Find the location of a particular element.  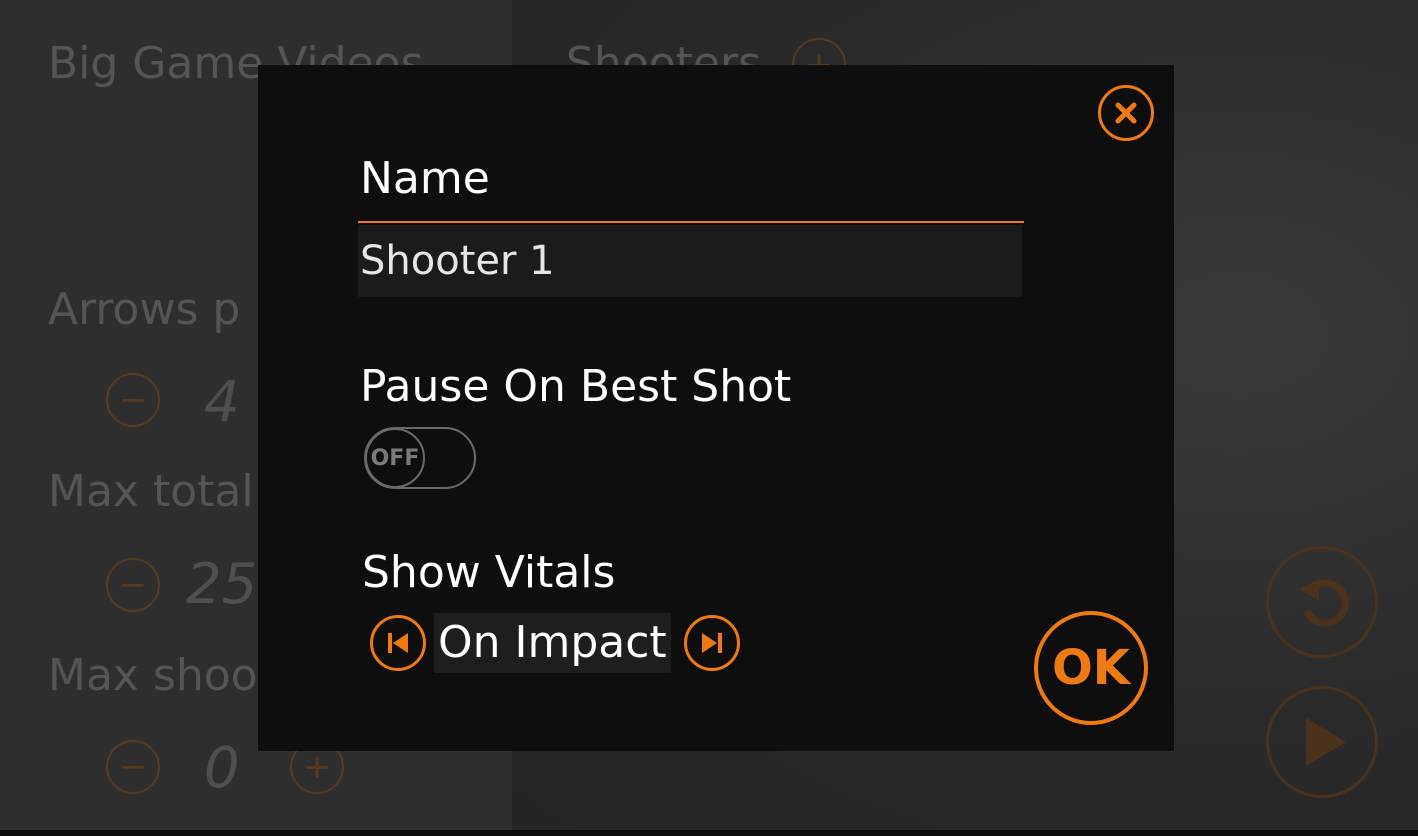

max-total-value: 25 is located at coordinates (222, 584).